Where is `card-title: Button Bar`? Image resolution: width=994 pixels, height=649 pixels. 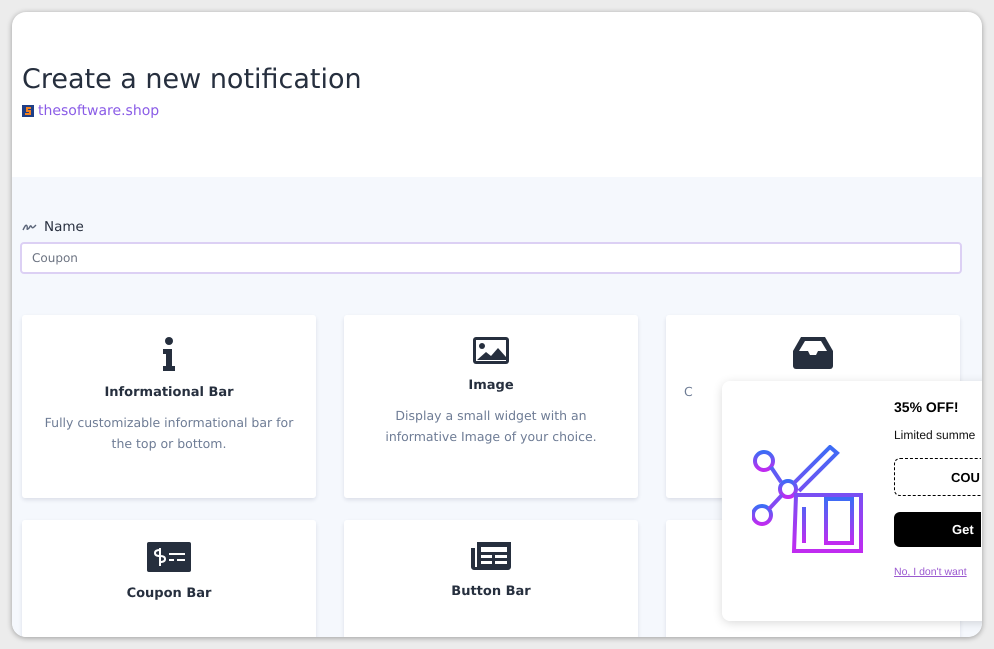
card-title: Button Bar is located at coordinates (491, 591).